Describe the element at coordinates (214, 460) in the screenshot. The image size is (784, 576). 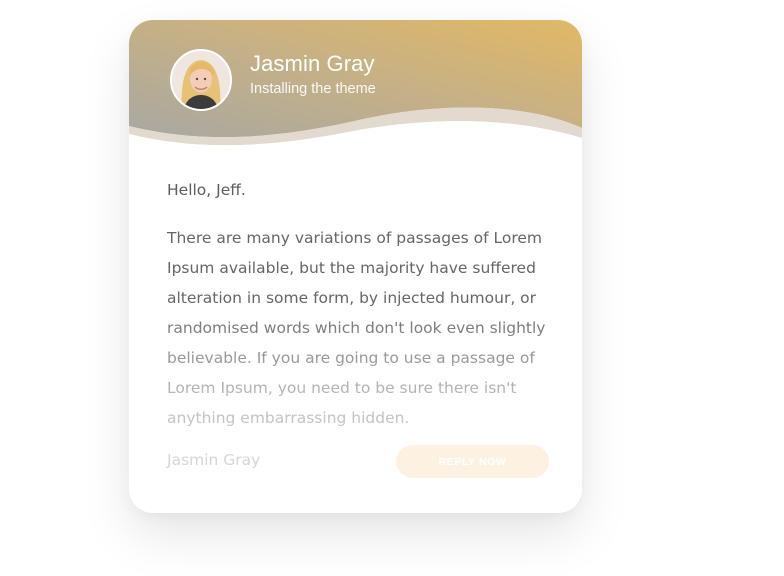
I see `signature-name: Jasmin Gray` at that location.